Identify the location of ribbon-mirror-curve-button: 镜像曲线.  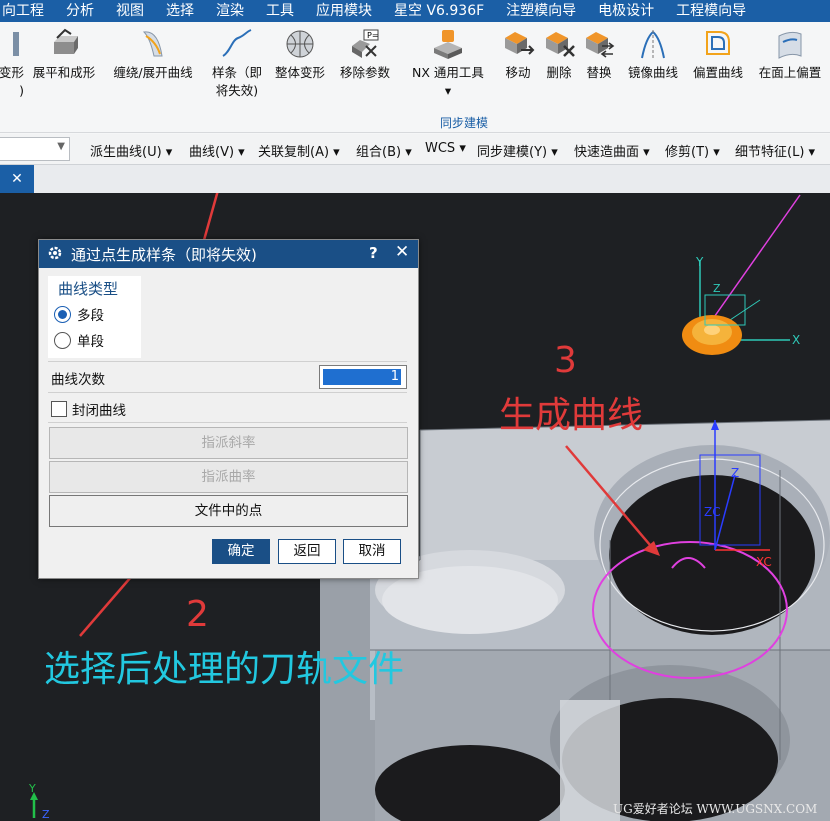
(653, 55).